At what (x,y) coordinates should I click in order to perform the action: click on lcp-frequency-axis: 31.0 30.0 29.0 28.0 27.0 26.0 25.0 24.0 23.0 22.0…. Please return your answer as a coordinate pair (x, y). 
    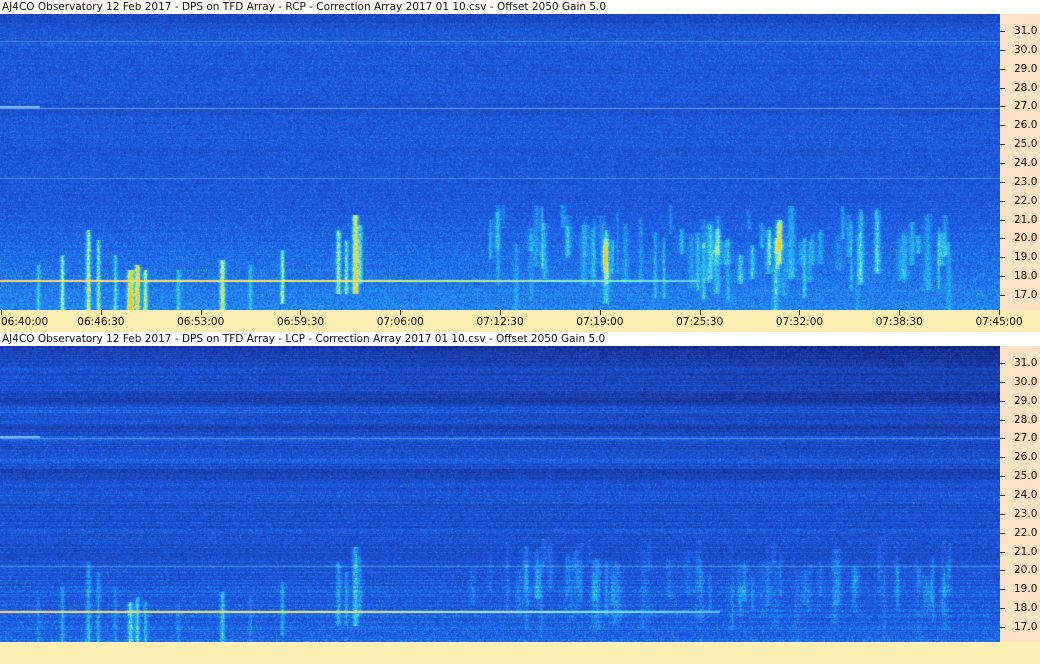
    Looking at the image, I should click on (1020, 494).